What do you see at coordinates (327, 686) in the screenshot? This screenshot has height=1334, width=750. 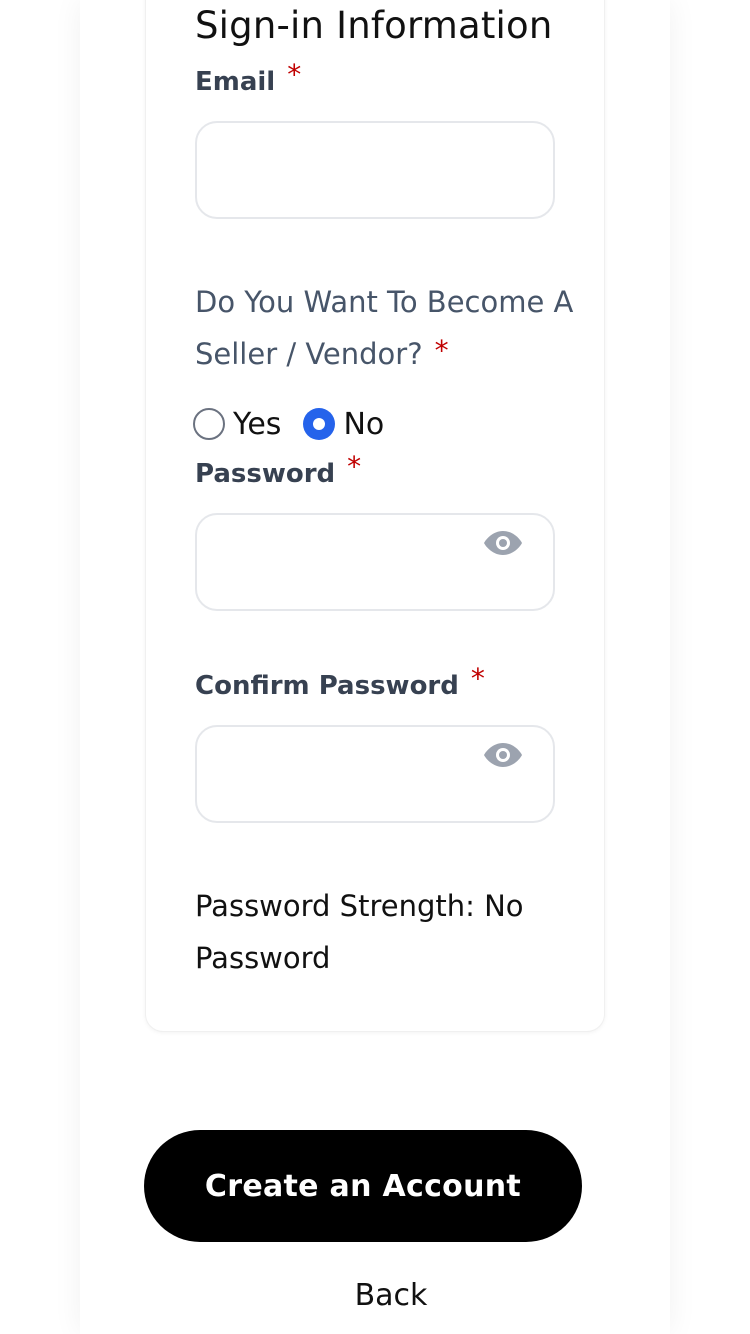 I see `confirm-password-label-text: Confirm Password` at bounding box center [327, 686].